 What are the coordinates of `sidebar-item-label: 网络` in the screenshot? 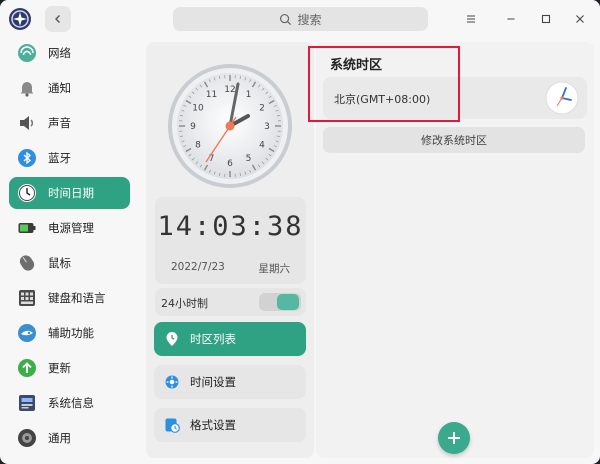 It's located at (59, 53).